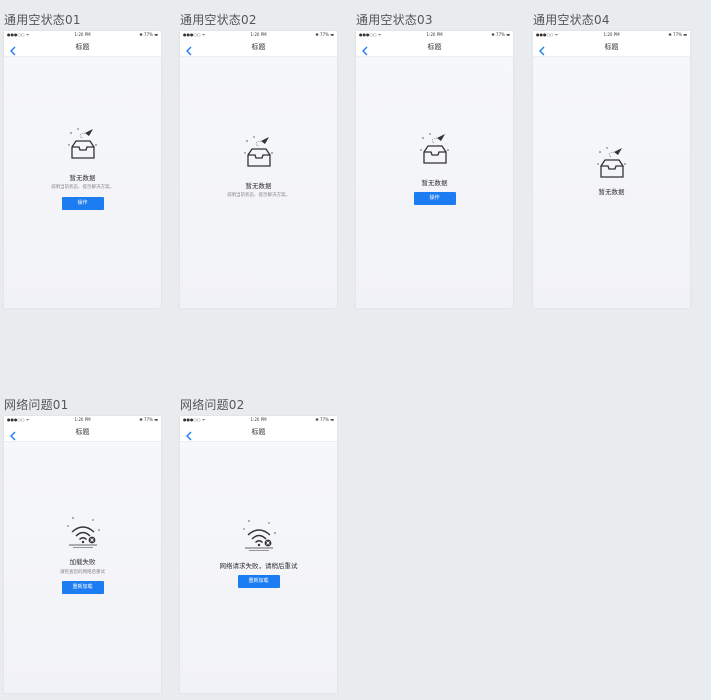  I want to click on network-error-02-card: 网络问题02 ●●●○○ ᯤ 1:20 PM ✱ 77% ▬ 标题 网络请求失败, so click(258, 545).